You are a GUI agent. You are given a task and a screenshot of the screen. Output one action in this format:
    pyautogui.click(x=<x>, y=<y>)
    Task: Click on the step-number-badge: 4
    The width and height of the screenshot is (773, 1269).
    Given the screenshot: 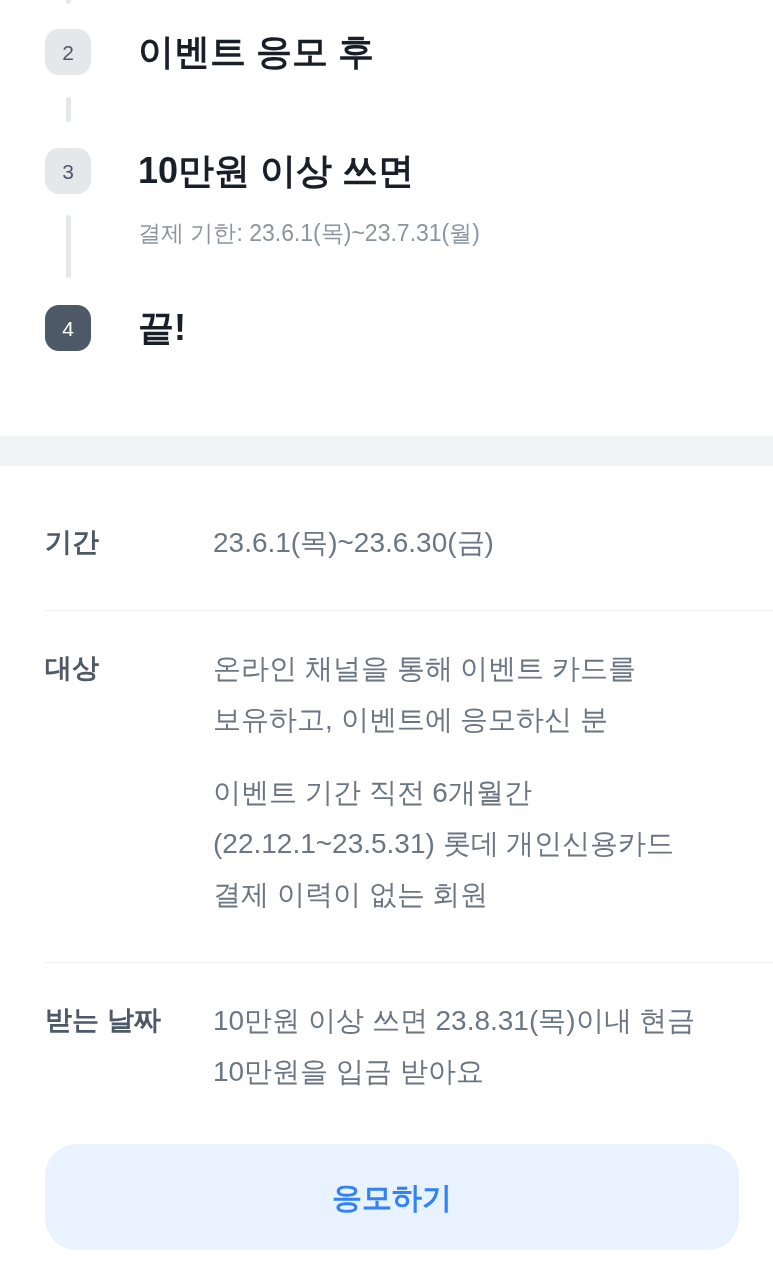 What is the action you would take?
    pyautogui.click(x=68, y=328)
    